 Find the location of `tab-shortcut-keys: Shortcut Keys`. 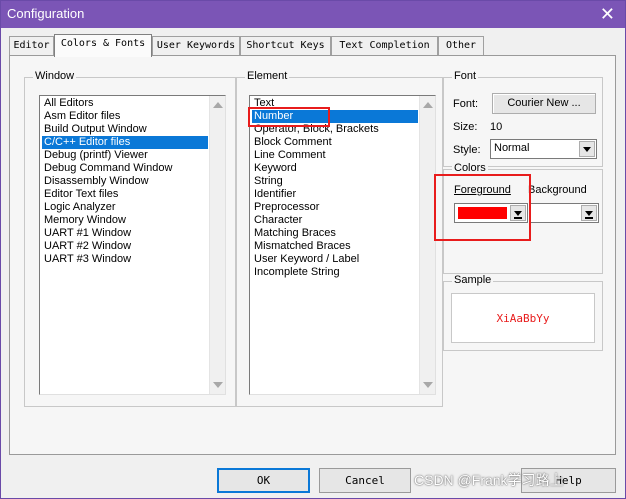

tab-shortcut-keys: Shortcut Keys is located at coordinates (285, 46).